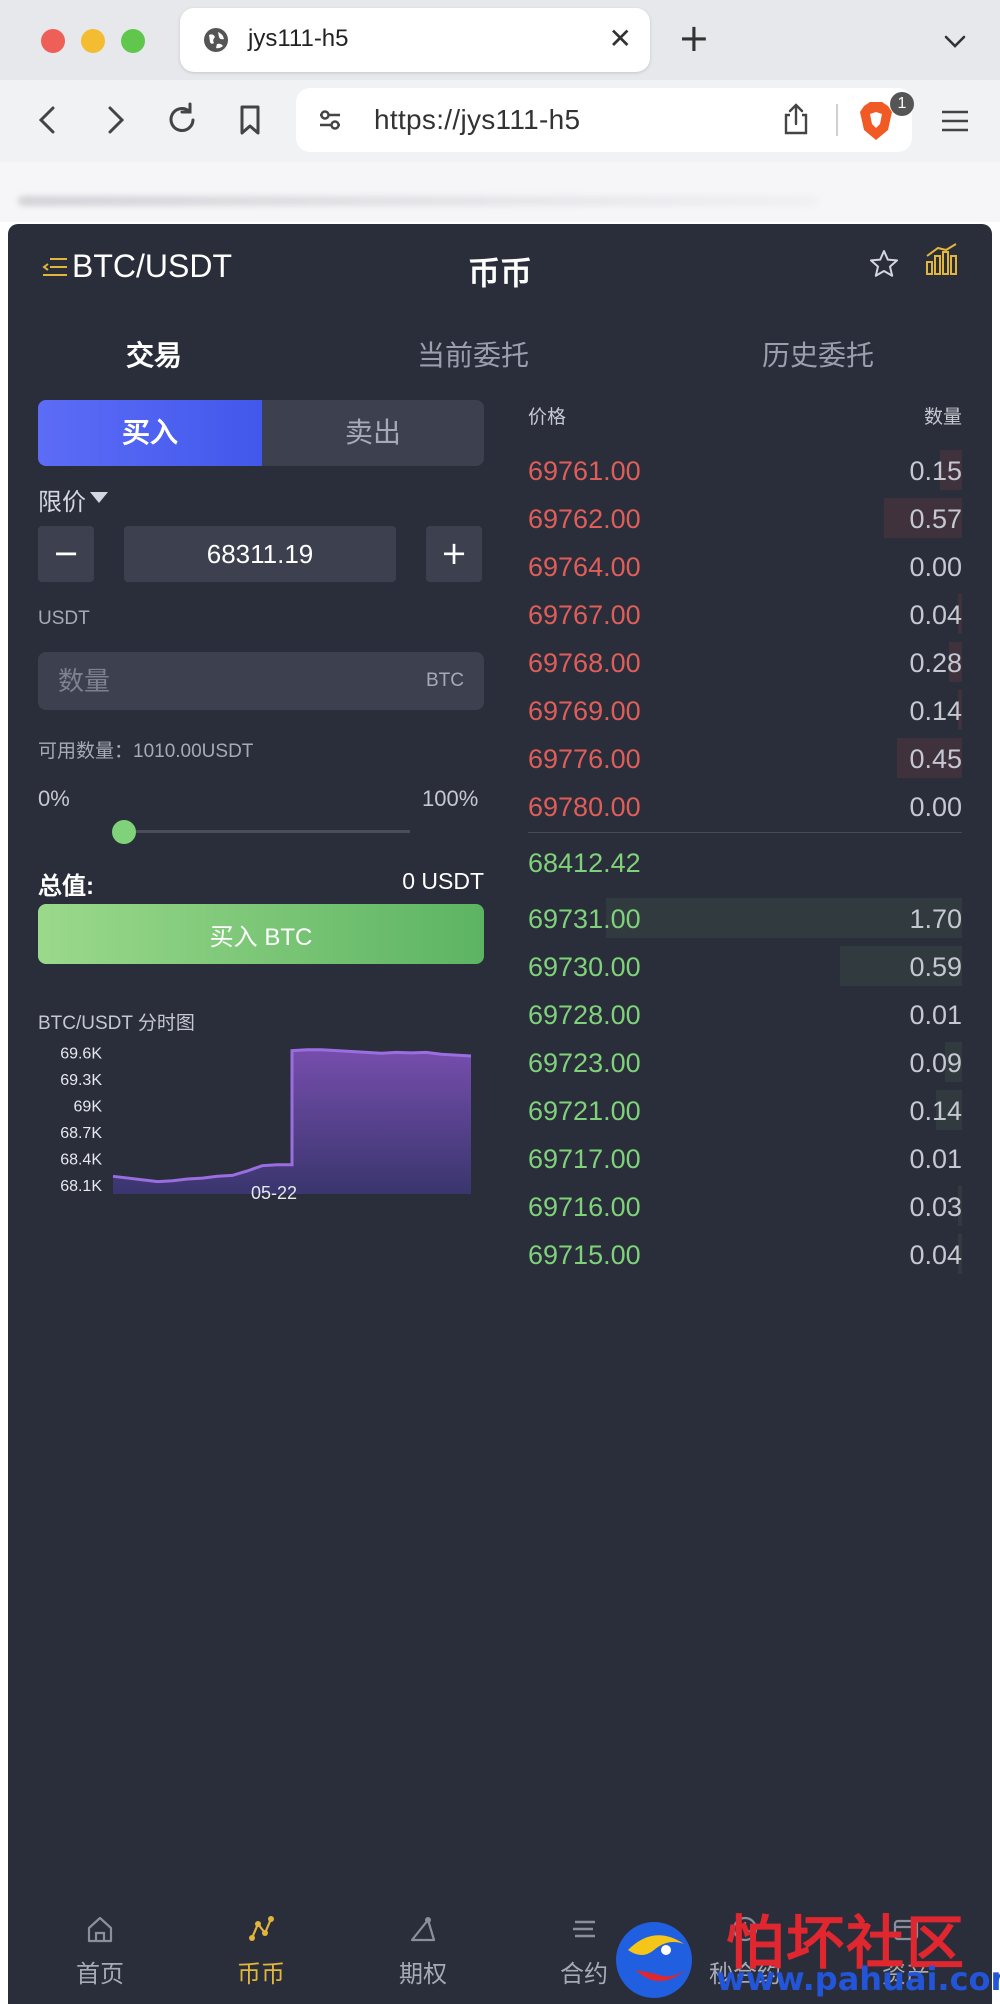 The image size is (1000, 2004). Describe the element at coordinates (745, 1014) in the screenshot. I see `bid-row: 69728.00 0.01` at that location.